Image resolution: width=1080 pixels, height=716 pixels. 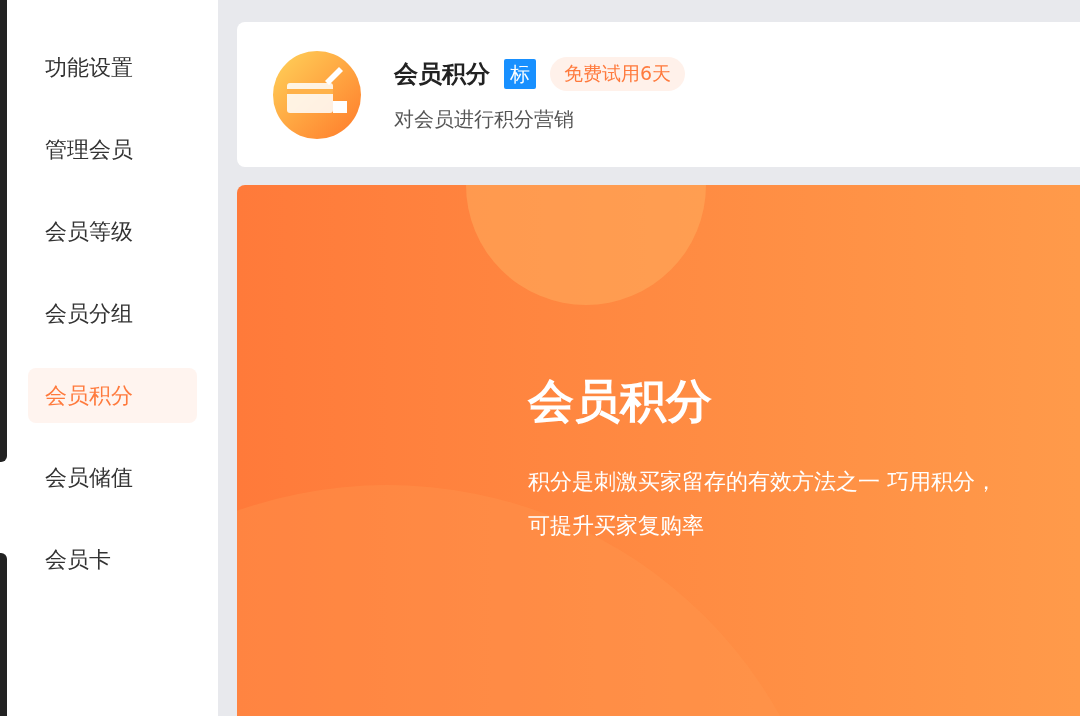 What do you see at coordinates (112, 231) in the screenshot?
I see `sidebar-item: 会员等级` at bounding box center [112, 231].